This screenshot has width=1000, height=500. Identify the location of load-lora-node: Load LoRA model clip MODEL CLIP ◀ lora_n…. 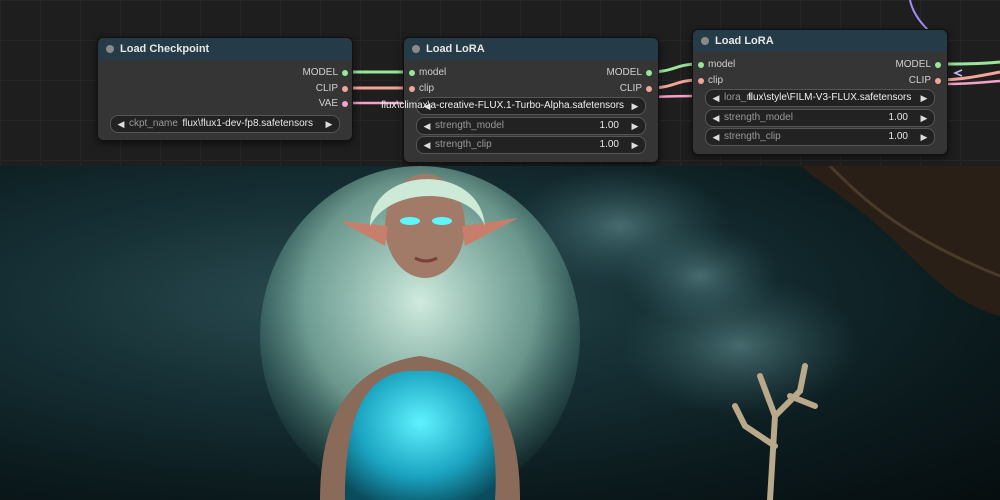
(820, 92).